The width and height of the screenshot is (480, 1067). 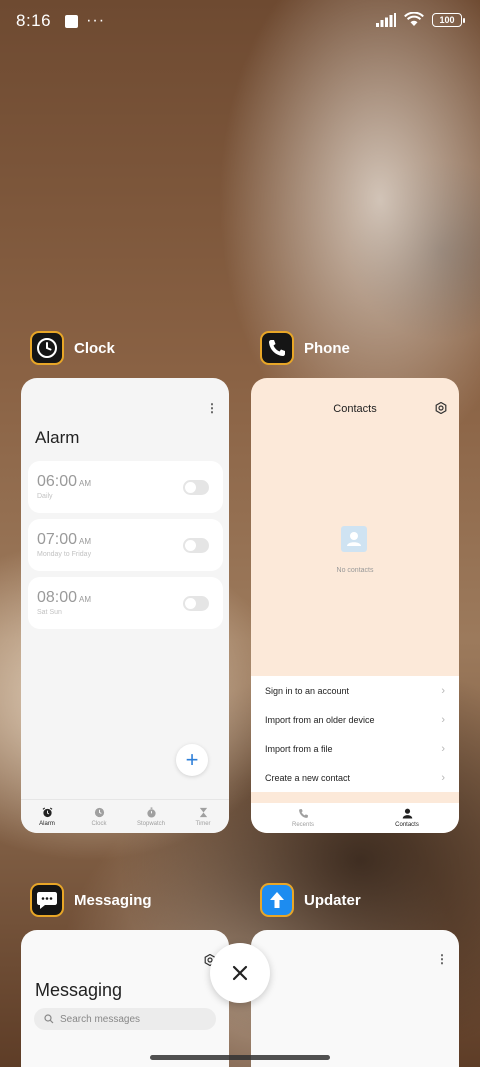 I want to click on list-item-label: Create a new contact, so click(x=308, y=777).